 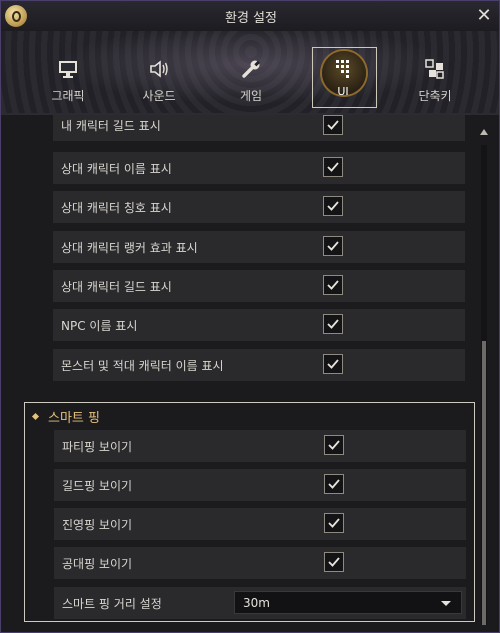 I want to click on ping-row-faction: 진영핑 보이기, so click(x=260, y=524).